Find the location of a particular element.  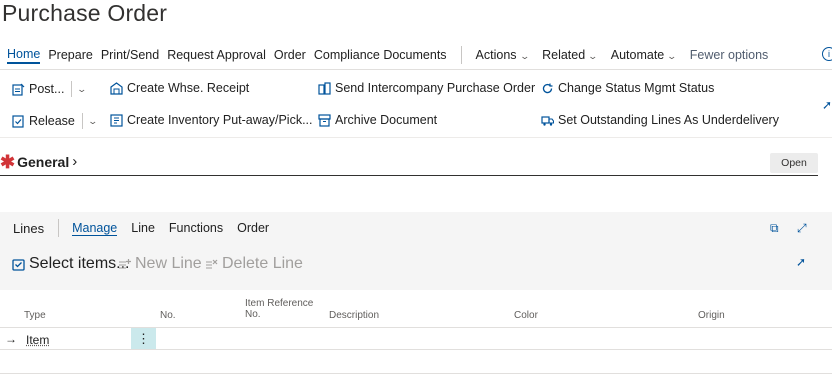

pin-icon: ➚ is located at coordinates (827, 105).